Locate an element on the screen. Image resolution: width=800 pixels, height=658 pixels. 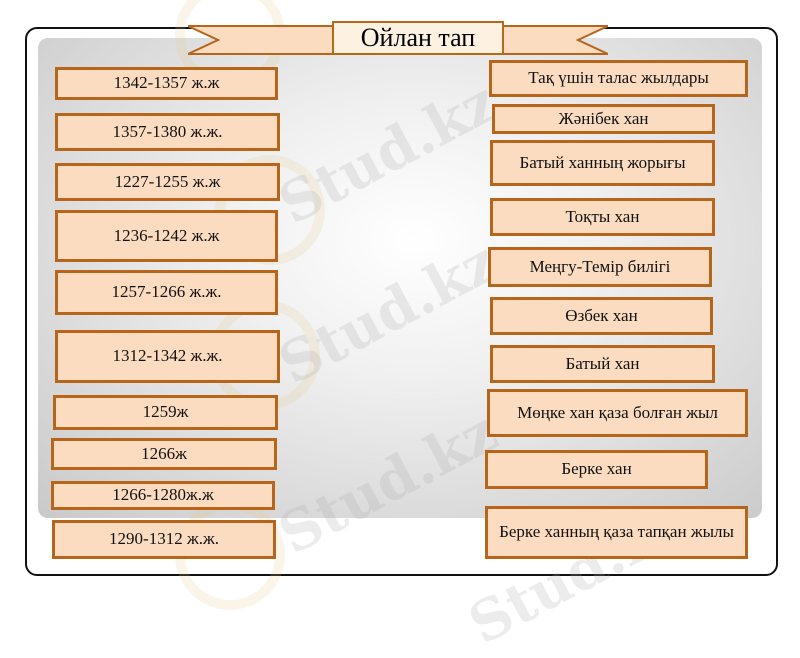
event-box: Тоқты хан is located at coordinates (602, 217).